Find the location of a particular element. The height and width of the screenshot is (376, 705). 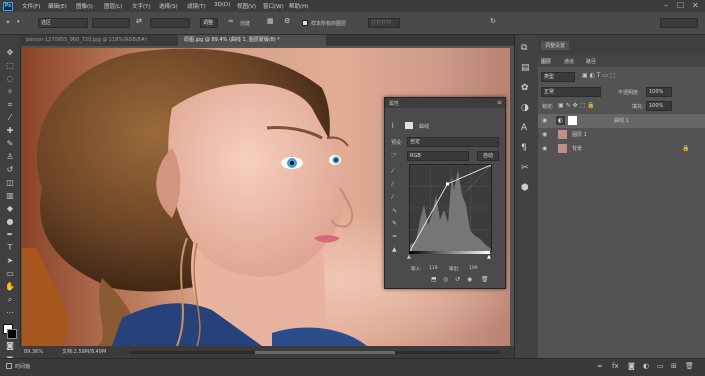

menu-3d: 3D(D) is located at coordinates (222, 5).